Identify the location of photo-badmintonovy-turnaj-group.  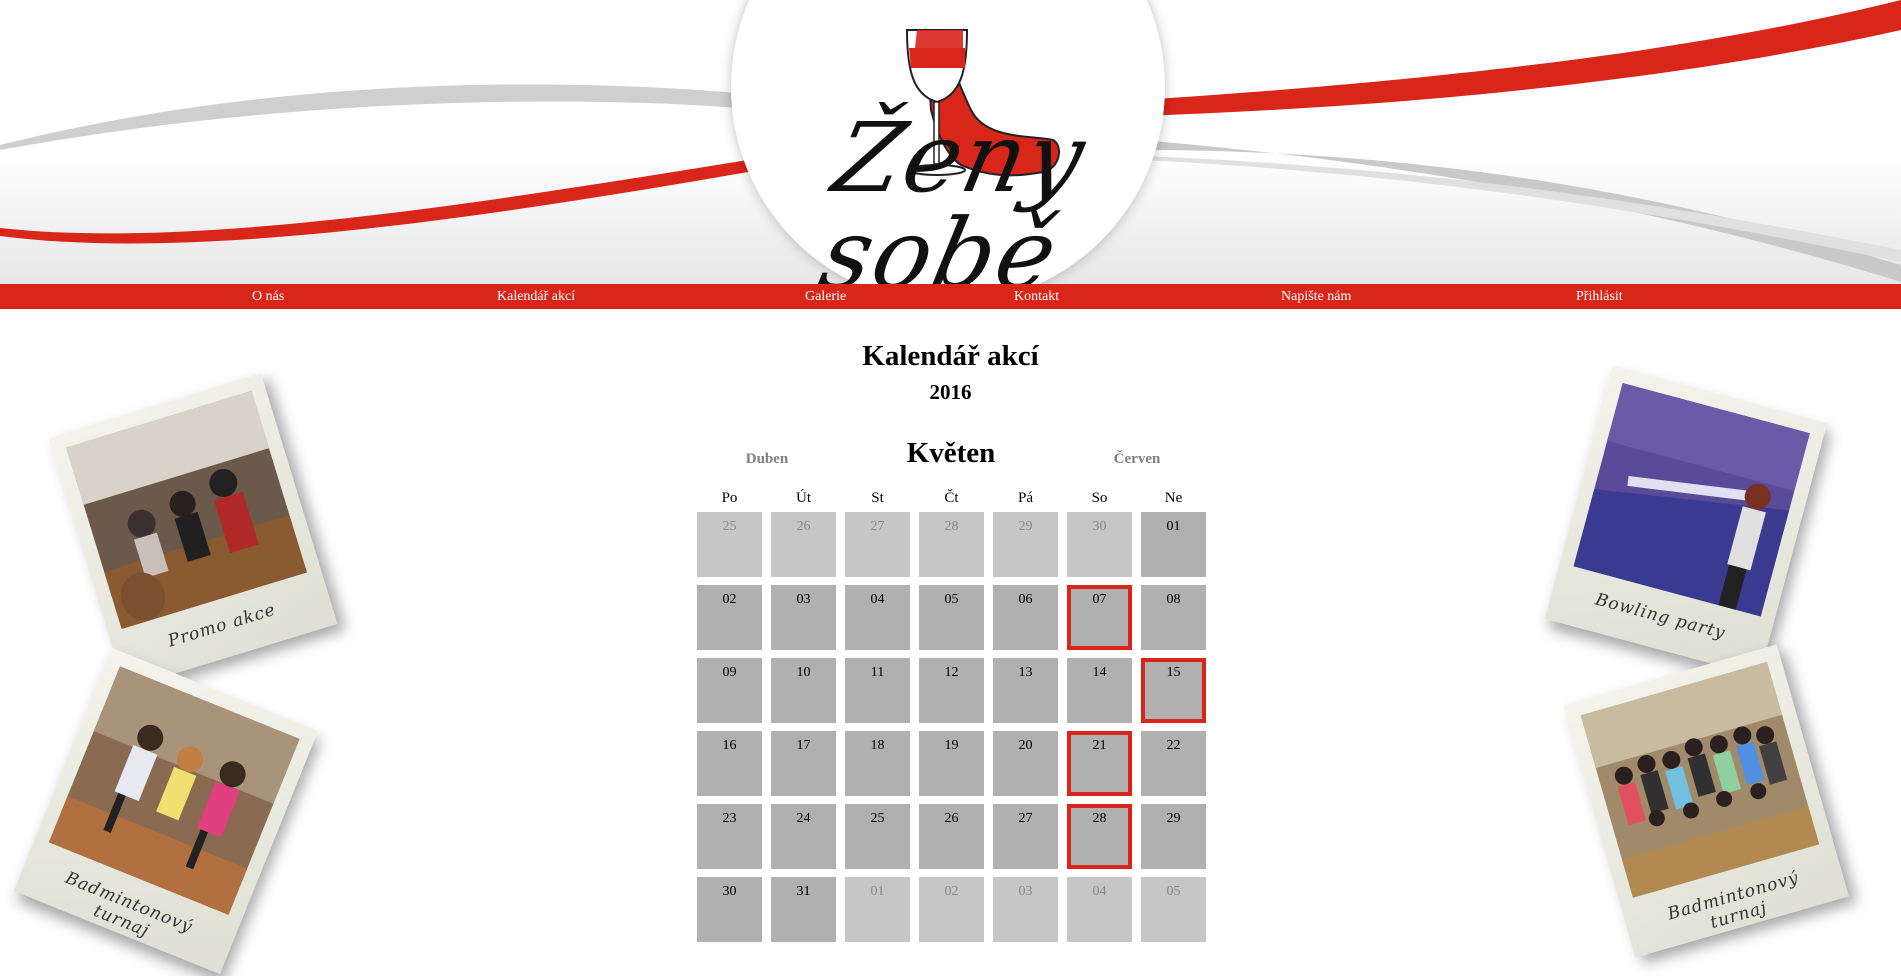
(1700, 779).